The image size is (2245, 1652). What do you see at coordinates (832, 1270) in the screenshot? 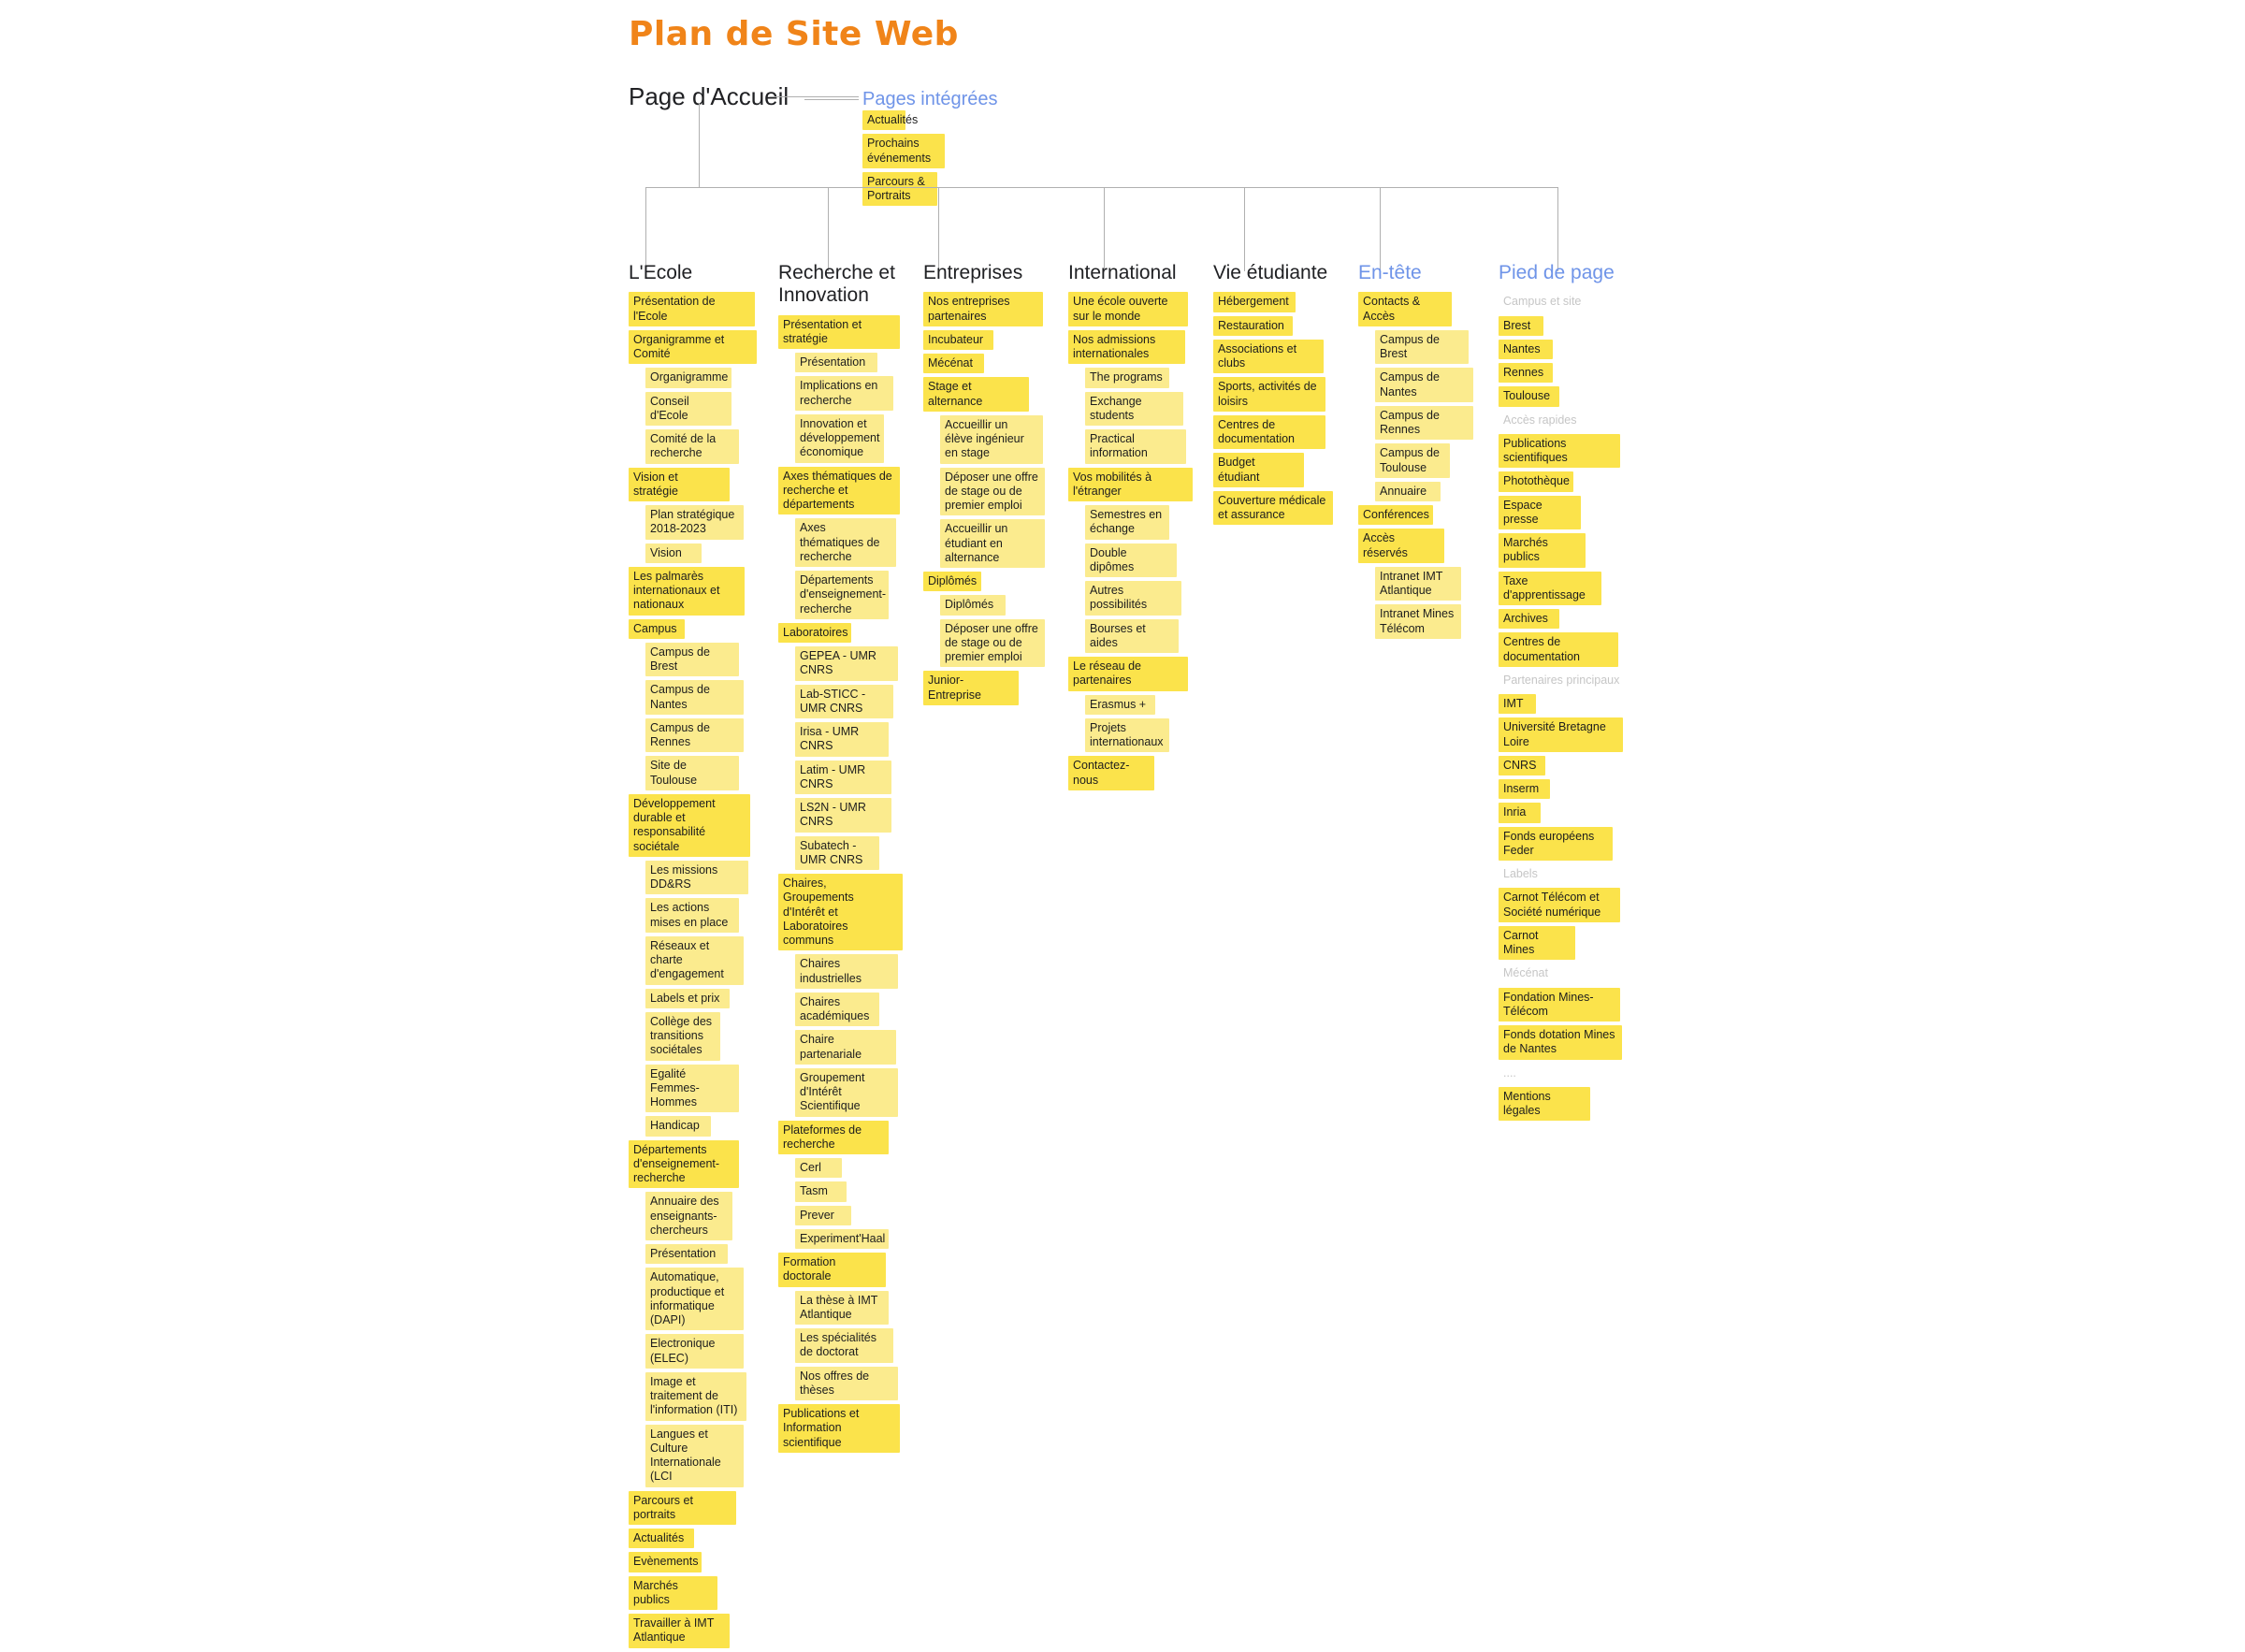
I see `sitemap-node: Formation doctorale` at bounding box center [832, 1270].